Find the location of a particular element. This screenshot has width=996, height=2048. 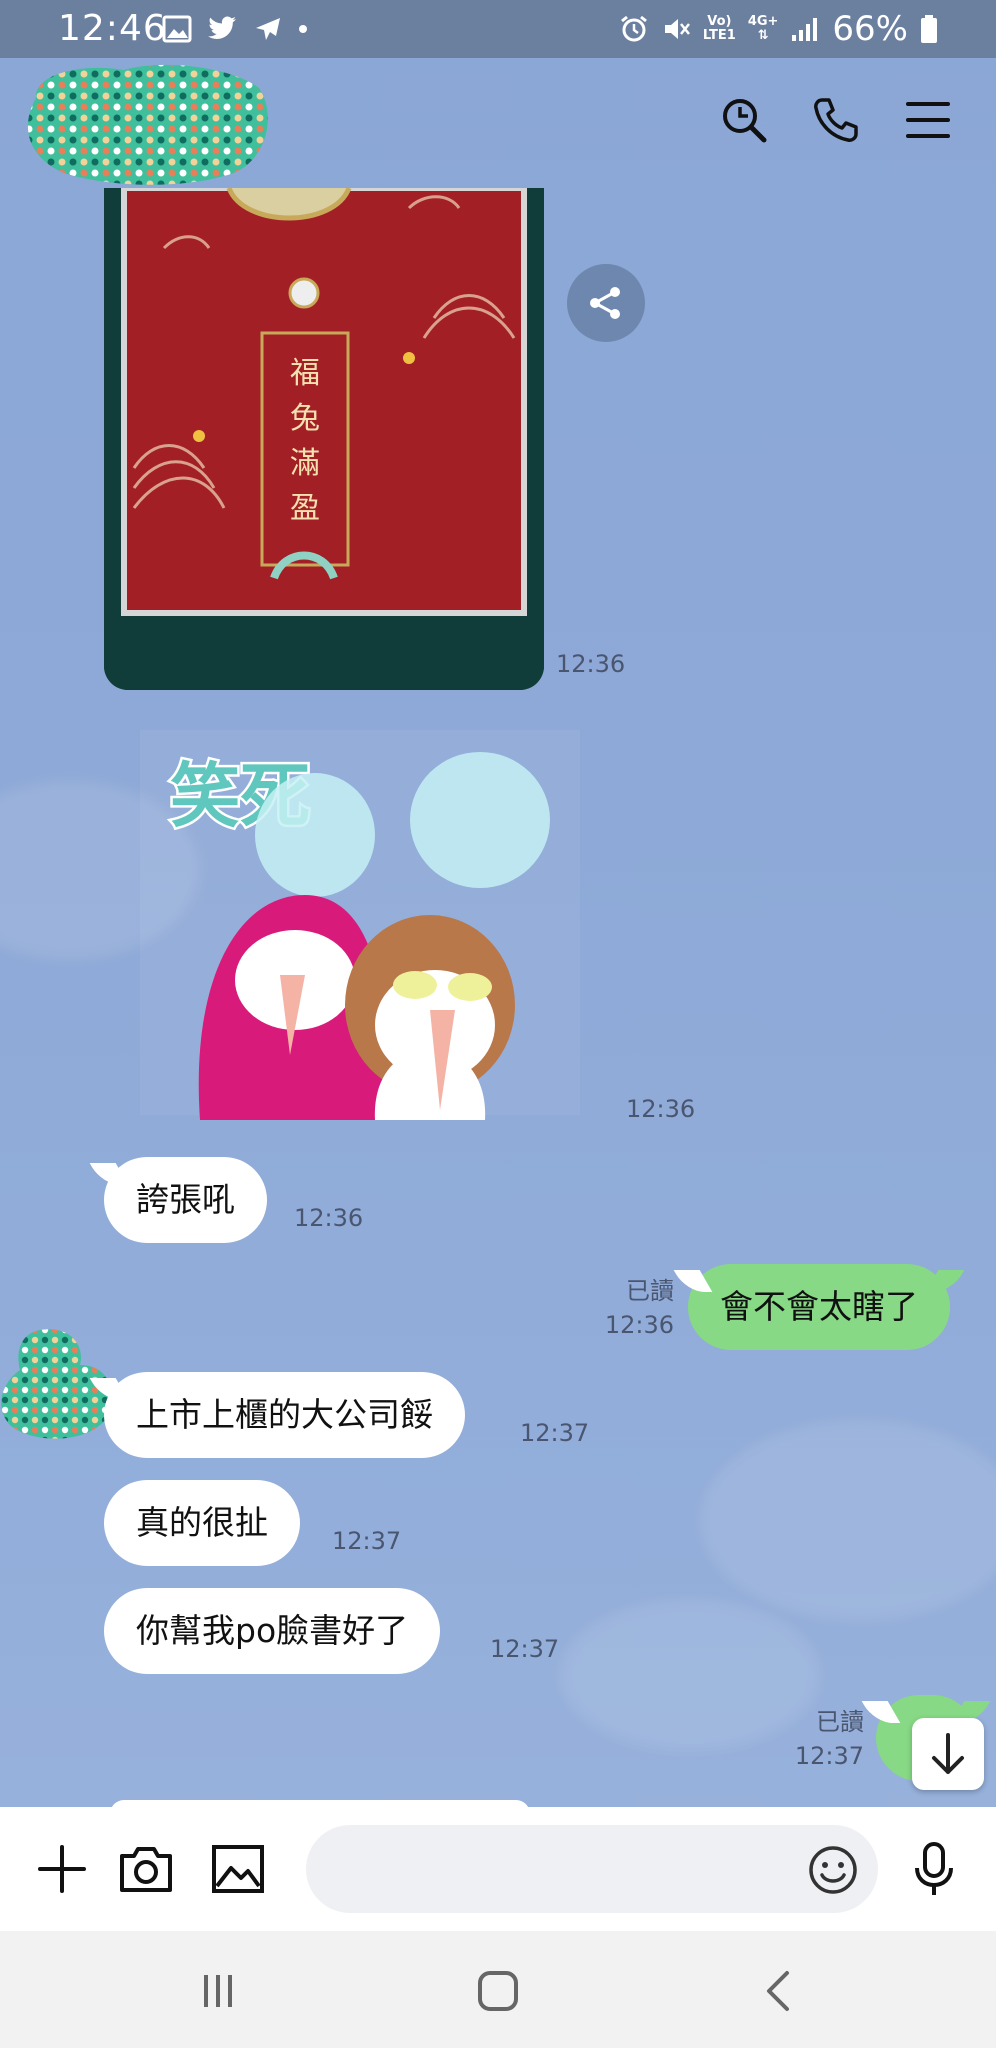

share-icon is located at coordinates (605, 303).